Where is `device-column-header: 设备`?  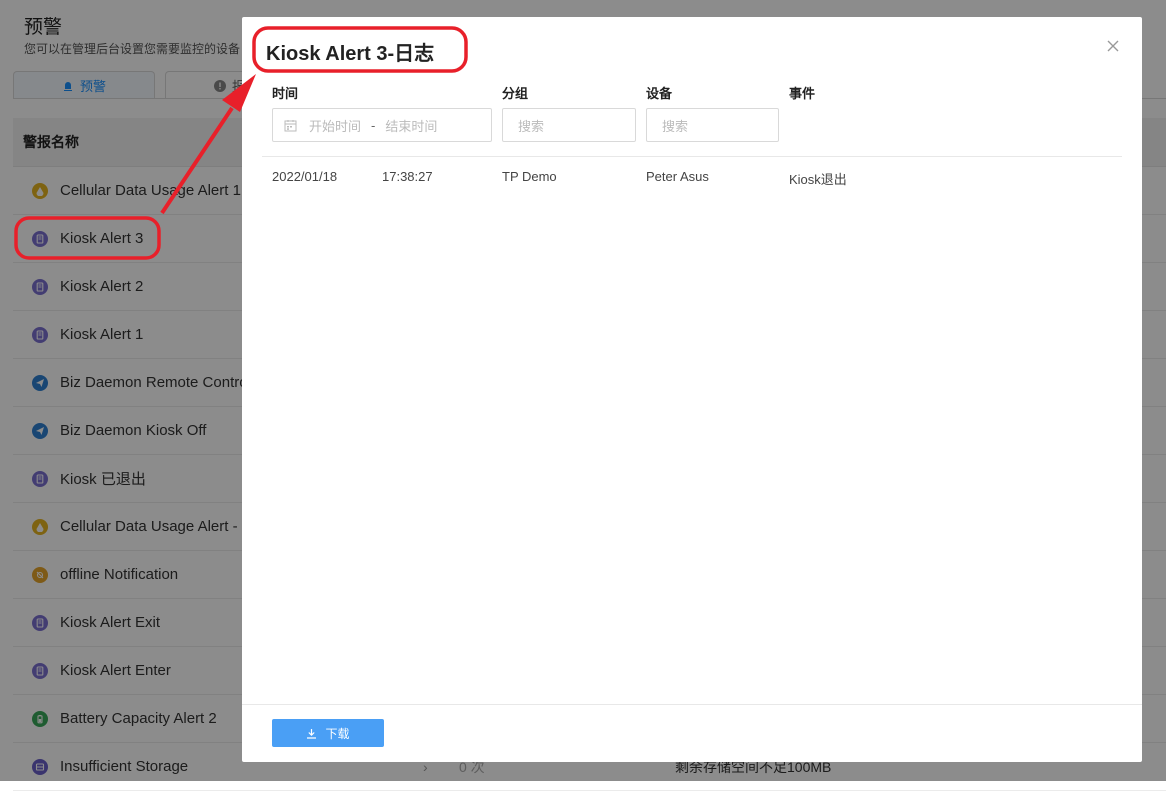
device-column-header: 设备 is located at coordinates (659, 93).